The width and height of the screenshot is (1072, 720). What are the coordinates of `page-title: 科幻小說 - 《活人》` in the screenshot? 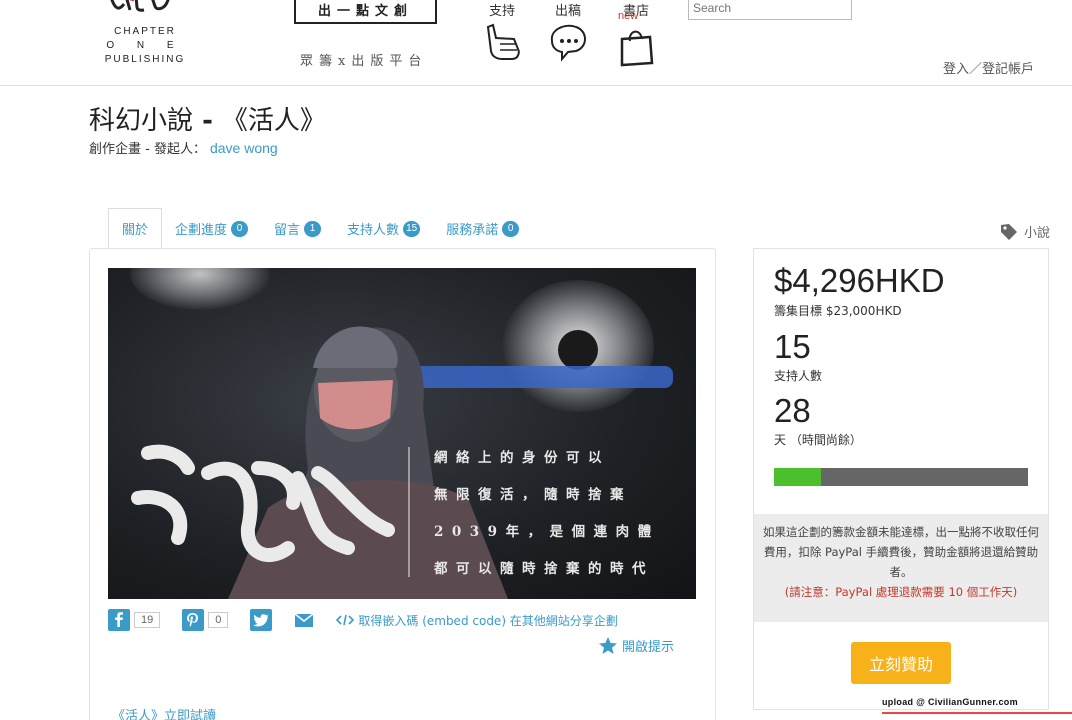 It's located at (207, 118).